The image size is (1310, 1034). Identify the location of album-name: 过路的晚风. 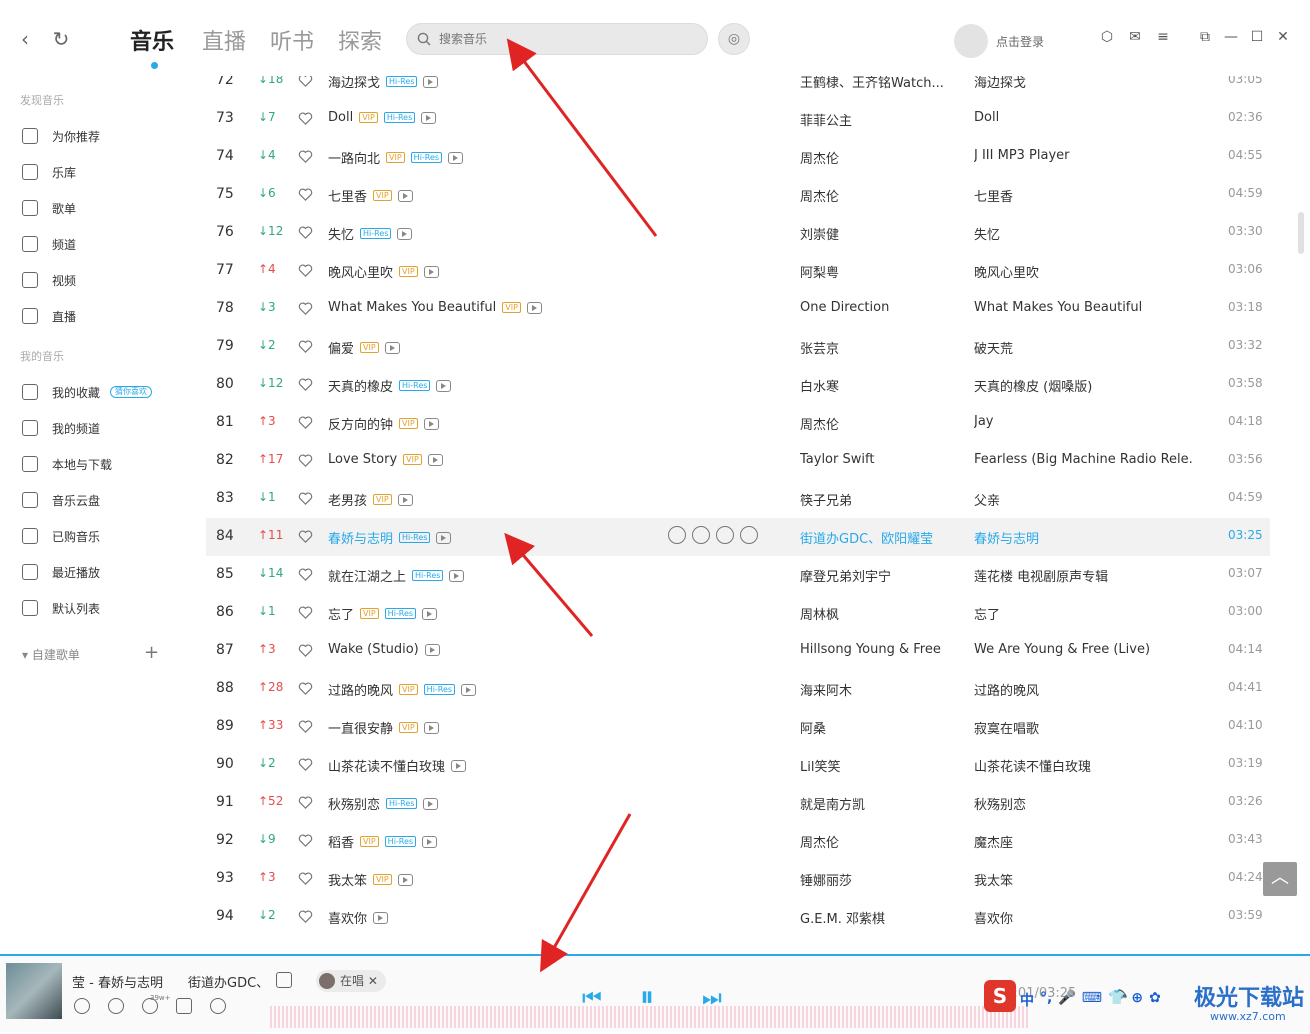
(1084, 689).